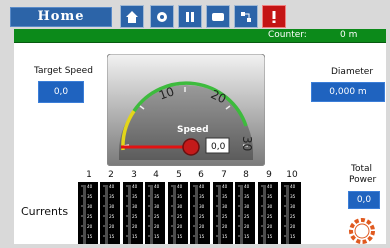 This screenshot has width=390, height=248. Describe the element at coordinates (362, 169) in the screenshot. I see `total-power-label-line1: Total` at that location.